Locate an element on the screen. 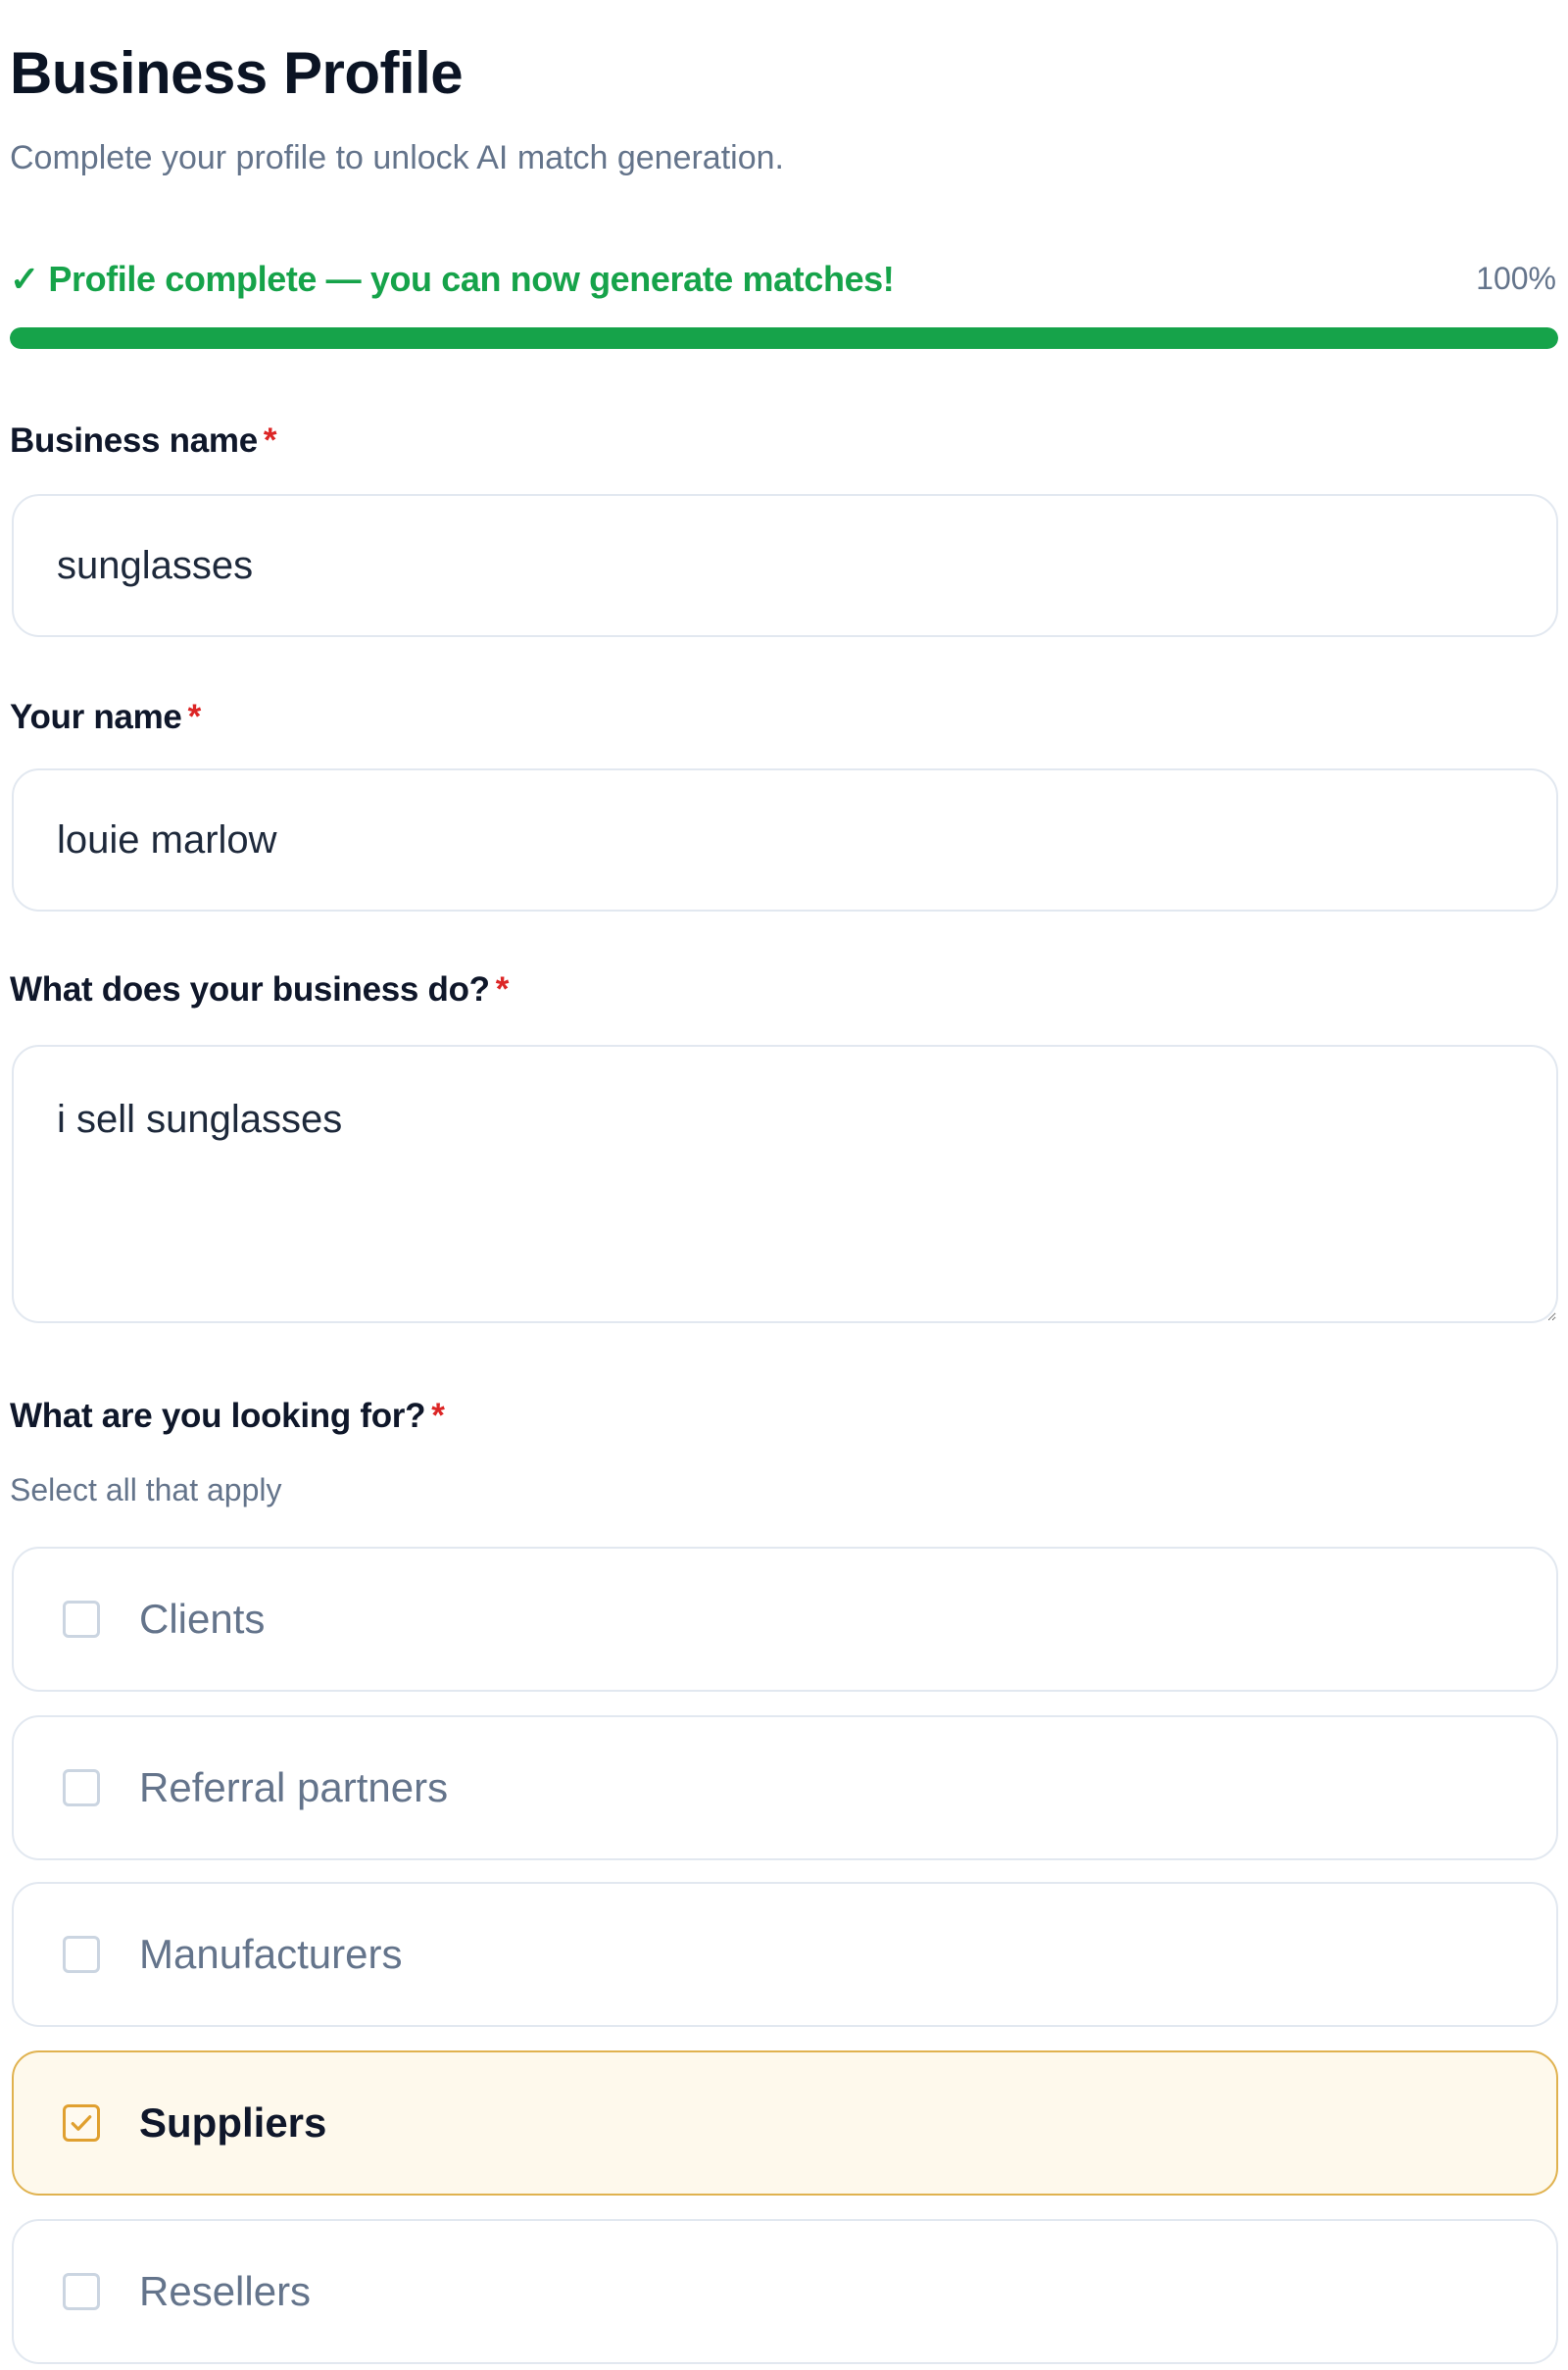 Image resolution: width=1568 pixels, height=2370 pixels. option-label: Clients is located at coordinates (202, 1619).